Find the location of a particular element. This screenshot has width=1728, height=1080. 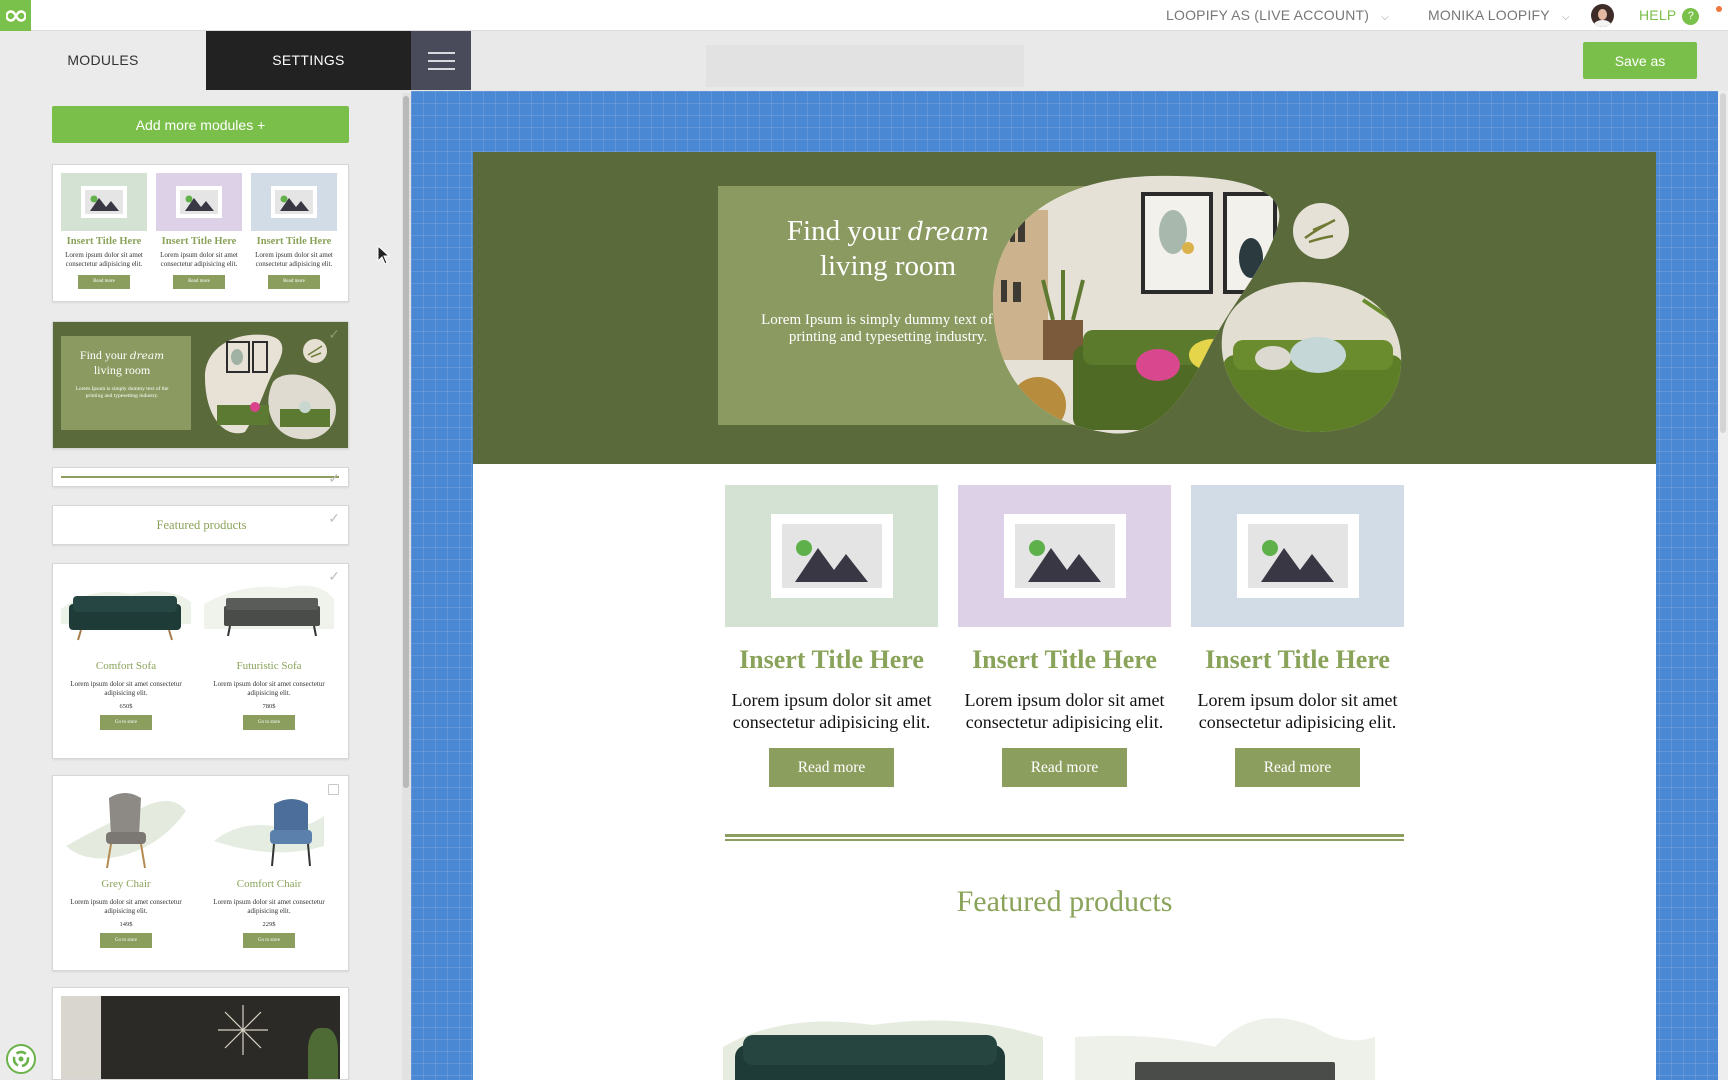

left-scrollbar-thumb is located at coordinates (406, 442).